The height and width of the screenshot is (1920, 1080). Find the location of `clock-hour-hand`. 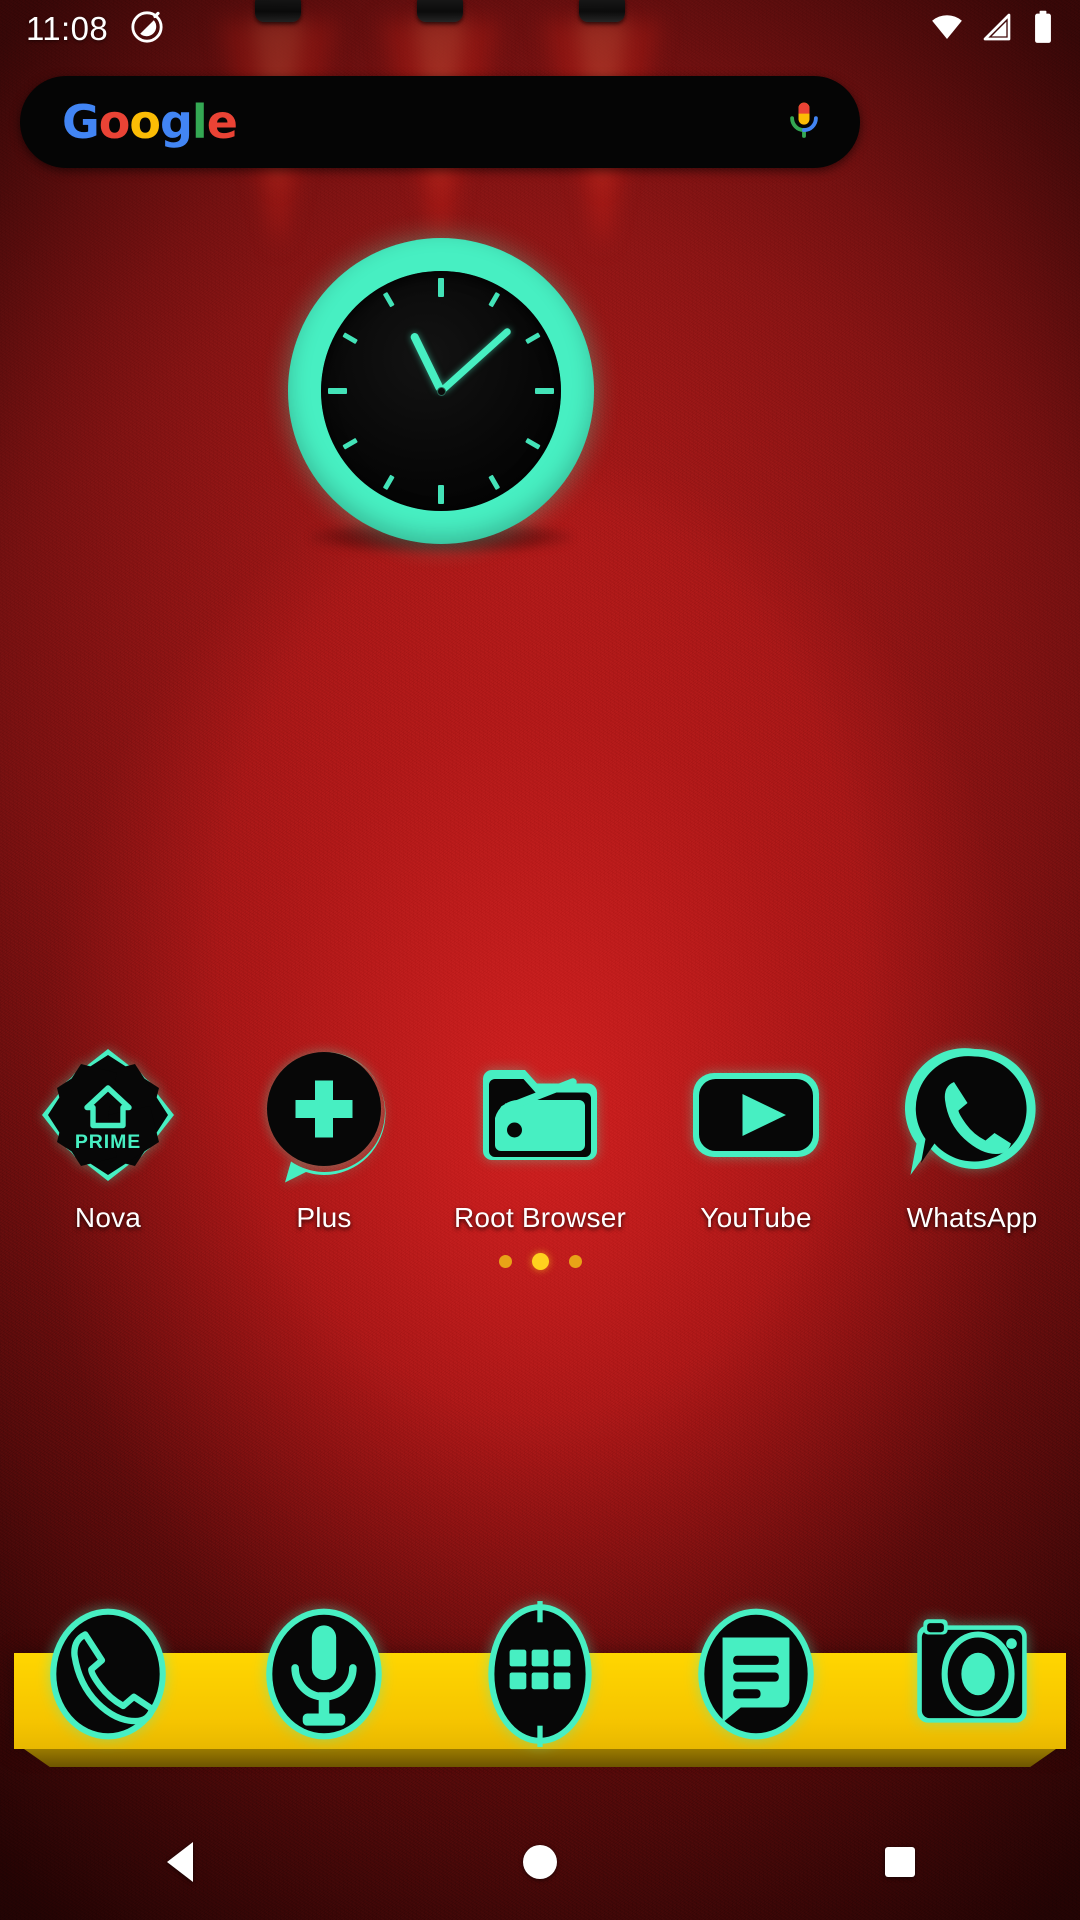

clock-hour-hand is located at coordinates (427, 362).